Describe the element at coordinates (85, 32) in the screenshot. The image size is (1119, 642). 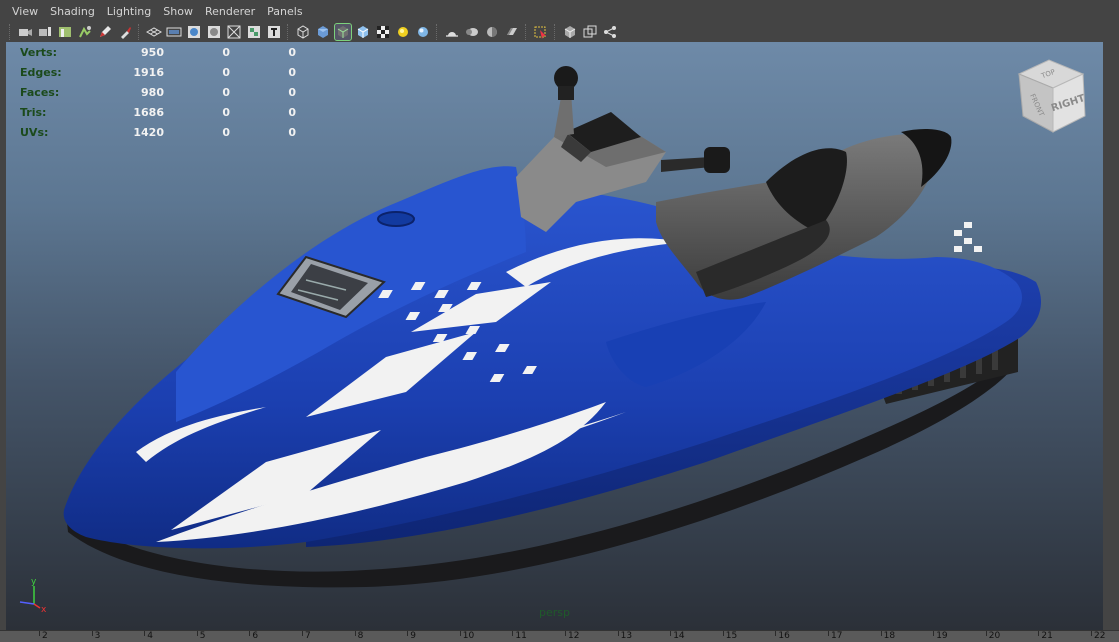
I see `2d-pan-zoom-icon` at that location.